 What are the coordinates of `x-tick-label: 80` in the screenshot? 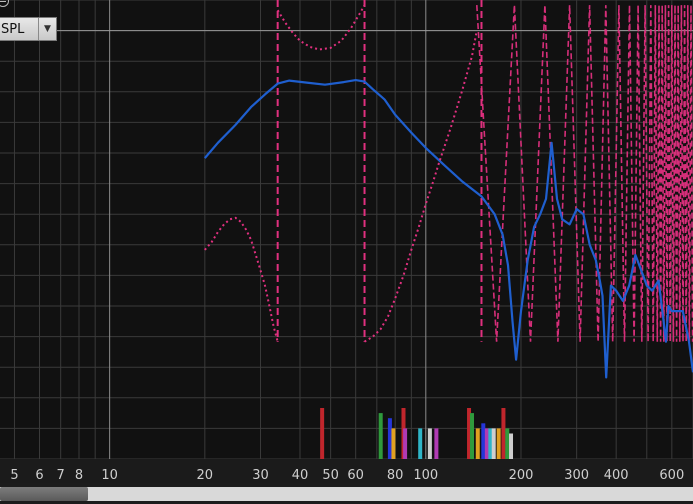 It's located at (395, 475).